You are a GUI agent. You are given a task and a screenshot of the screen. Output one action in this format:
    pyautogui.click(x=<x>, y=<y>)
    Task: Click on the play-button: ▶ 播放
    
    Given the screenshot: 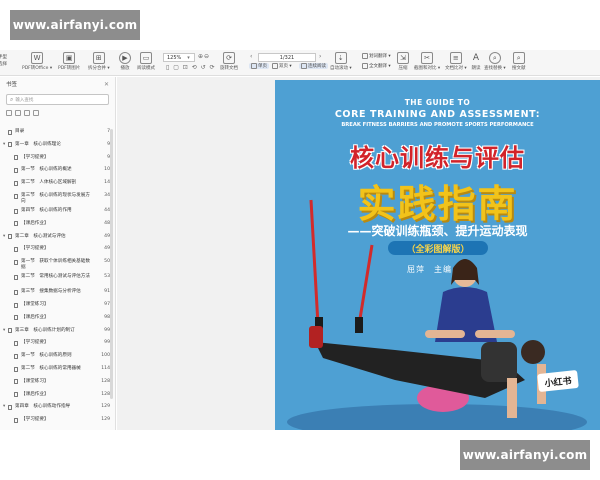 What is the action you would take?
    pyautogui.click(x=125, y=63)
    